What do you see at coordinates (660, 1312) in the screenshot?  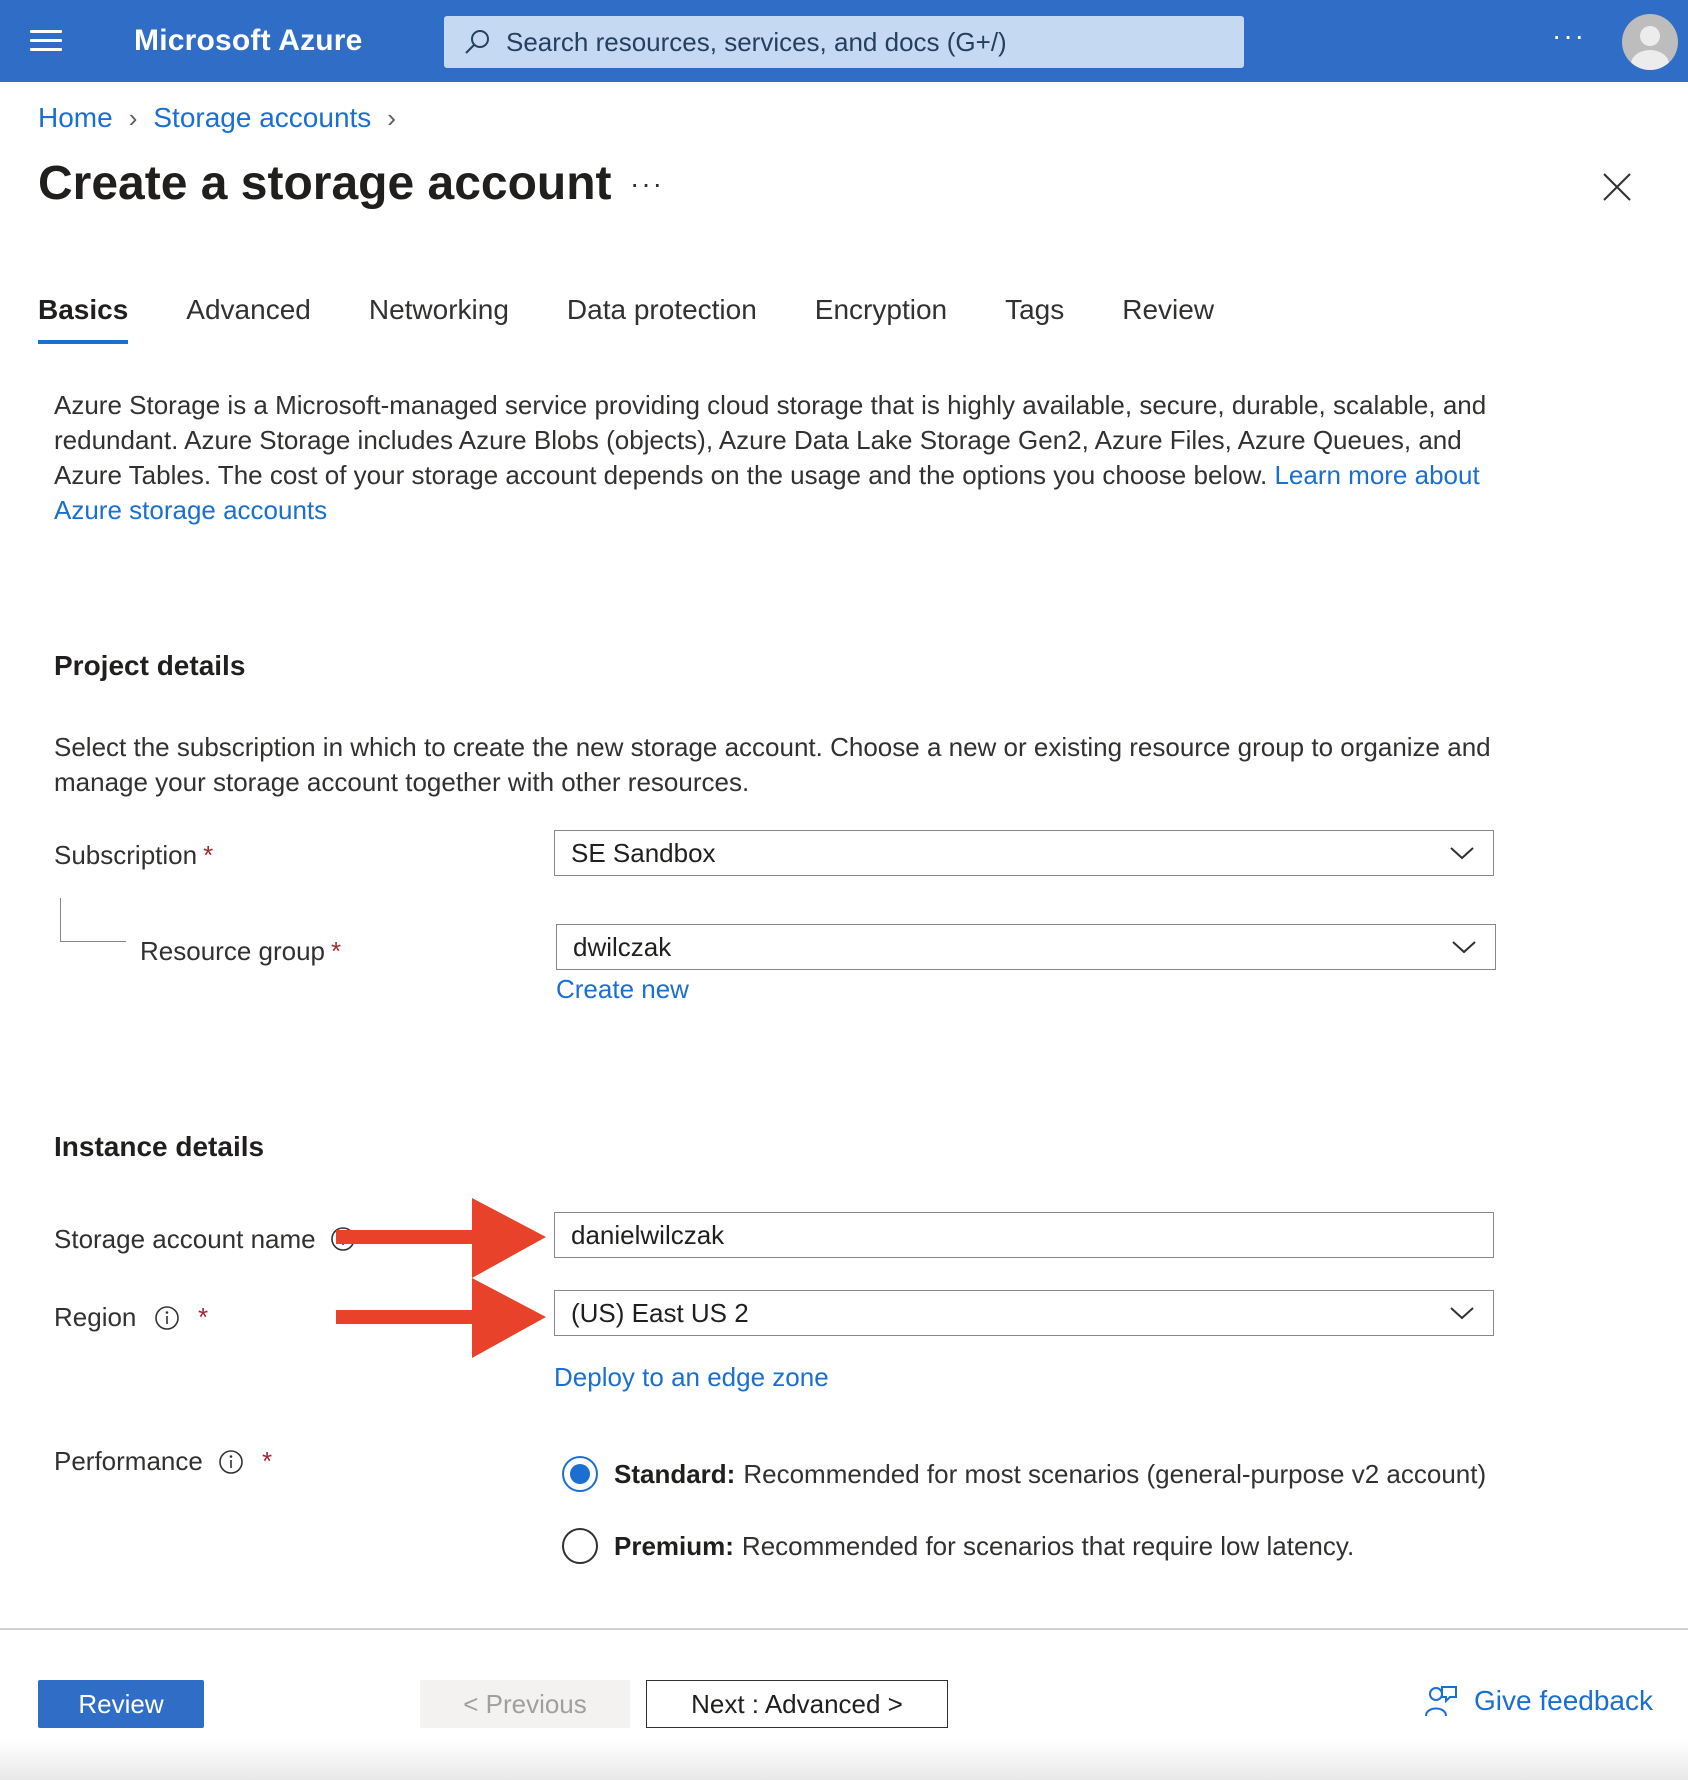 I see `region-value: (US) East US 2` at bounding box center [660, 1312].